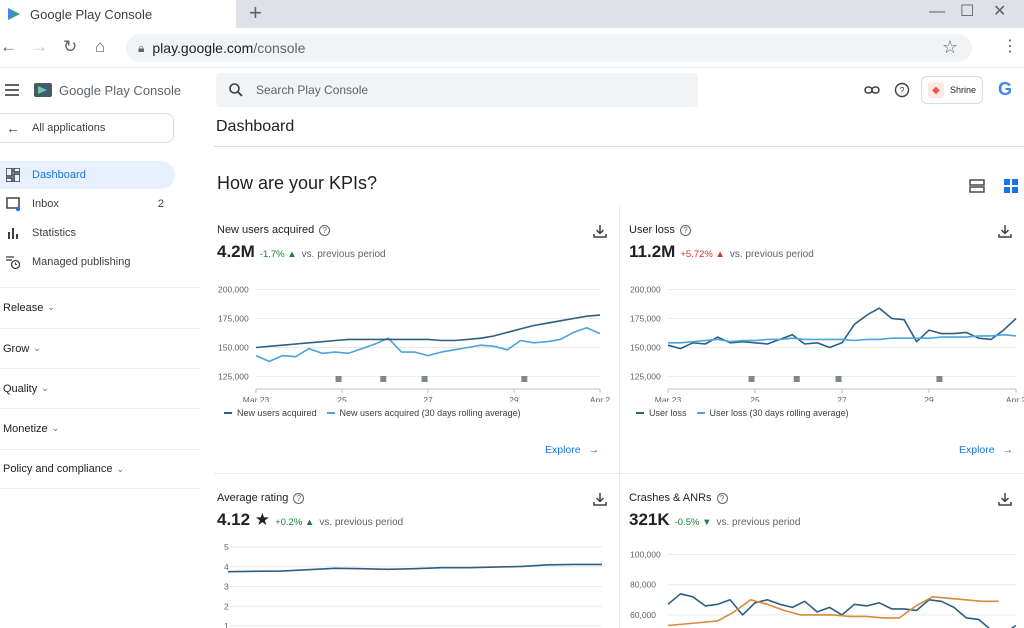 This screenshot has height=628, width=1024. What do you see at coordinates (1011, 186) in the screenshot?
I see `grid-view-icon` at bounding box center [1011, 186].